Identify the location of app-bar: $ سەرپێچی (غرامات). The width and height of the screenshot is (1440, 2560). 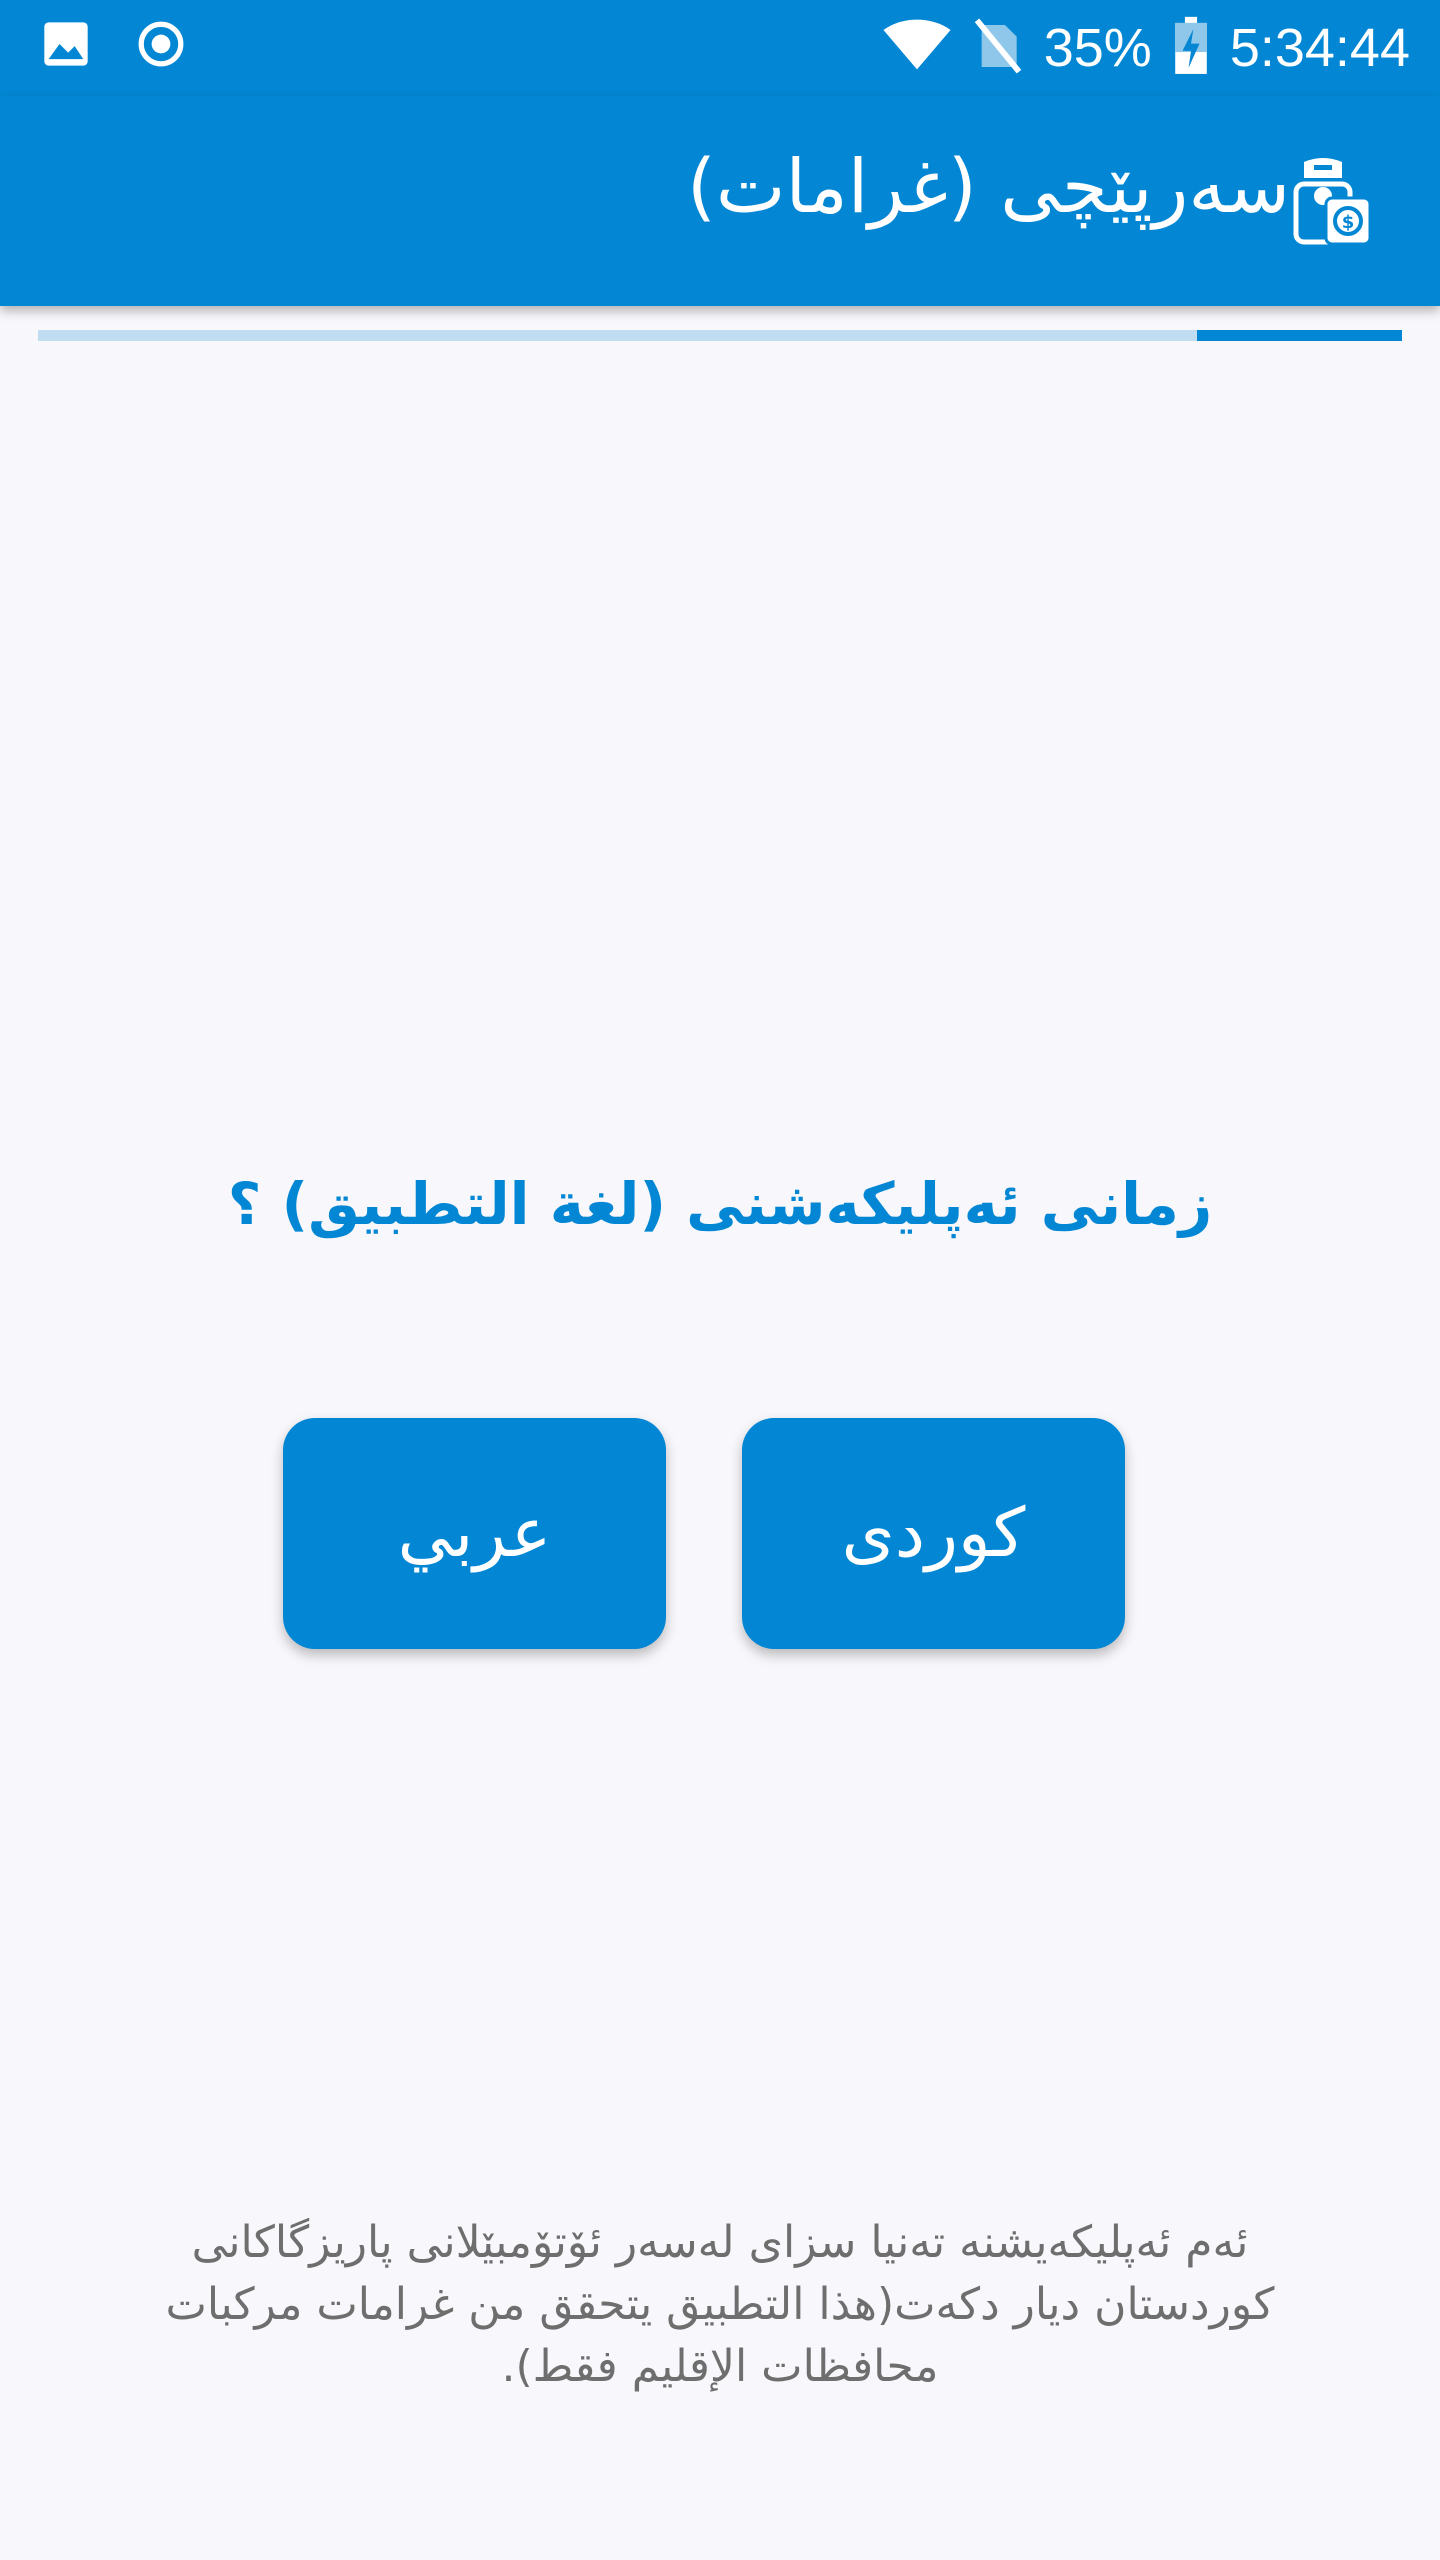
(720, 201).